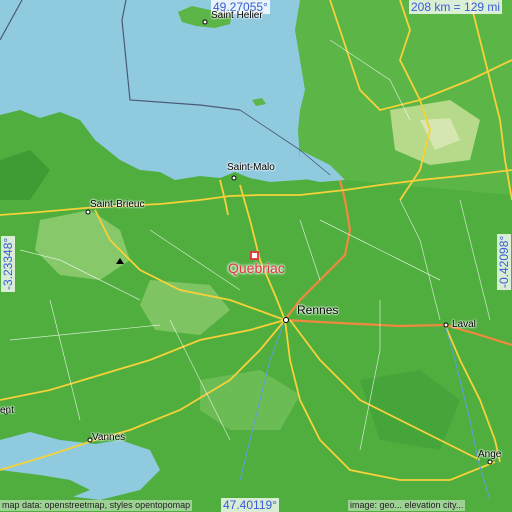 This screenshot has height=512, width=512. I want to click on right-longitude-label: -0.42098°, so click(504, 261).